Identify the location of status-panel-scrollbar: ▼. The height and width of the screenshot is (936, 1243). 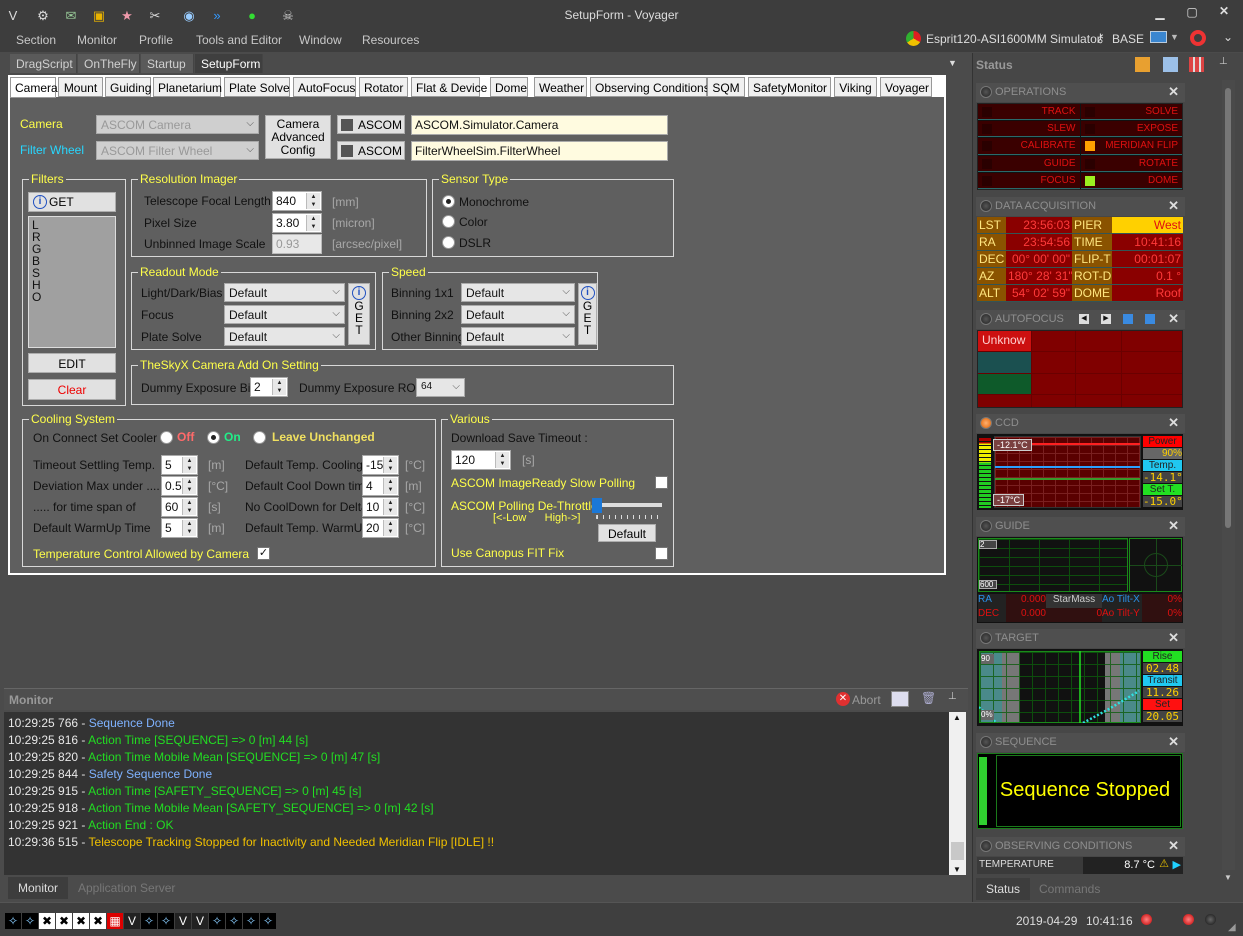
(1228, 481).